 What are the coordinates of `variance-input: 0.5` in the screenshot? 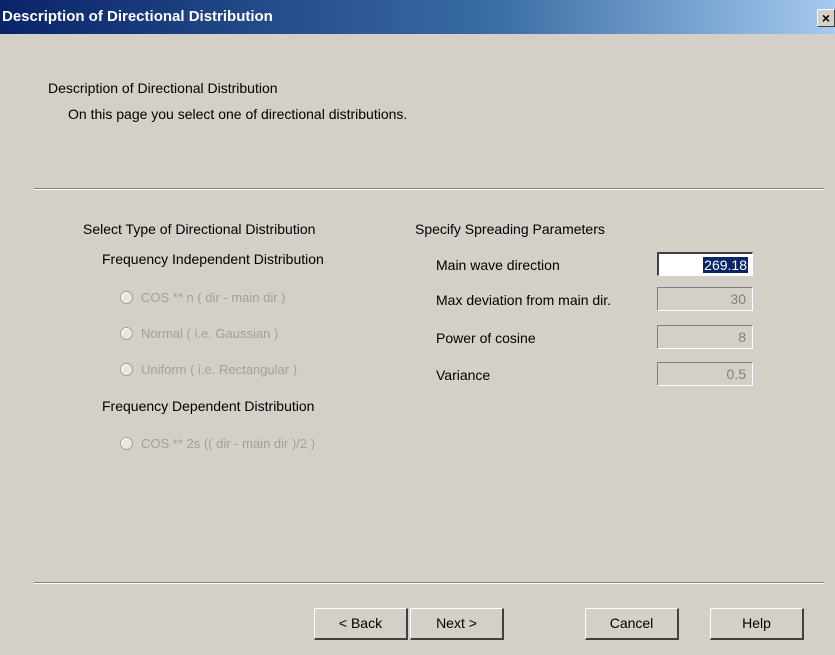 It's located at (705, 374).